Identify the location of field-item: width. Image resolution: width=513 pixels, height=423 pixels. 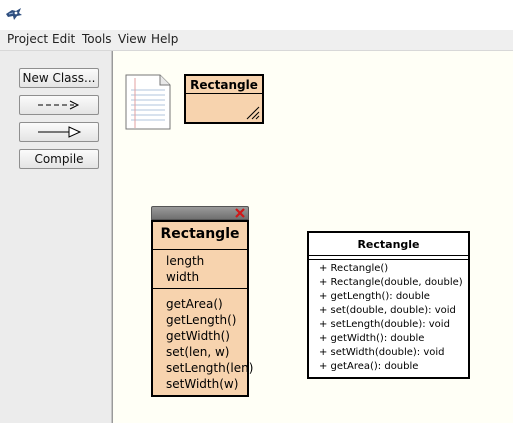
(185, 277).